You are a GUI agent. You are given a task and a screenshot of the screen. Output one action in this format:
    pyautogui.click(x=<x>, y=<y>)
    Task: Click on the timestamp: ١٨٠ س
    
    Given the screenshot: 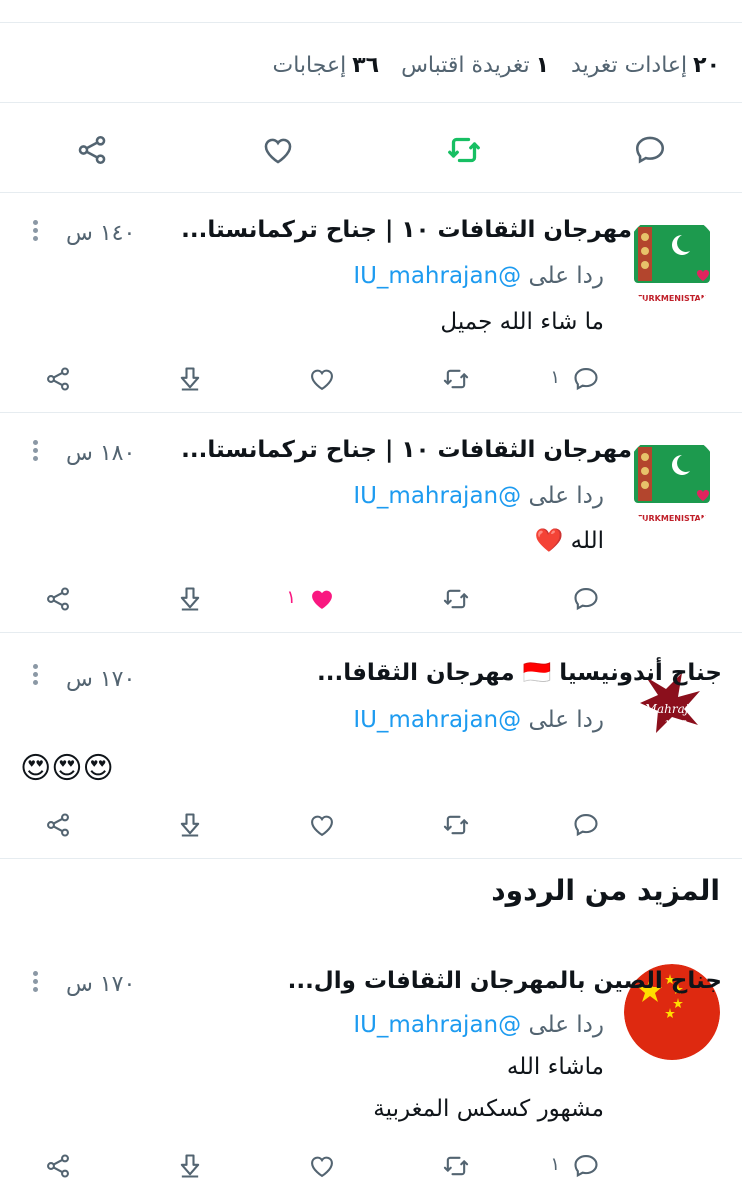 What is the action you would take?
    pyautogui.click(x=100, y=453)
    